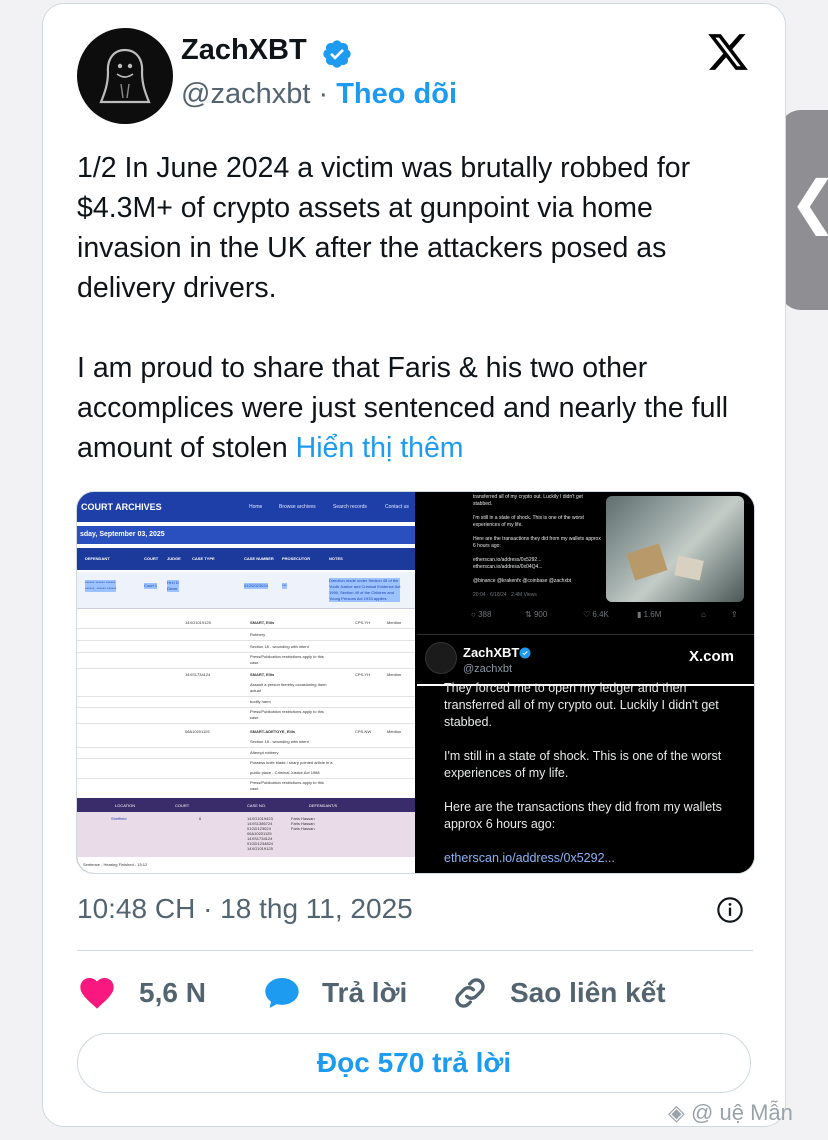 The height and width of the screenshot is (1140, 828). Describe the element at coordinates (246, 805) in the screenshot. I see `court-bottom-header: LOCATION COURT CASE NO. DEFENDANT/S` at that location.